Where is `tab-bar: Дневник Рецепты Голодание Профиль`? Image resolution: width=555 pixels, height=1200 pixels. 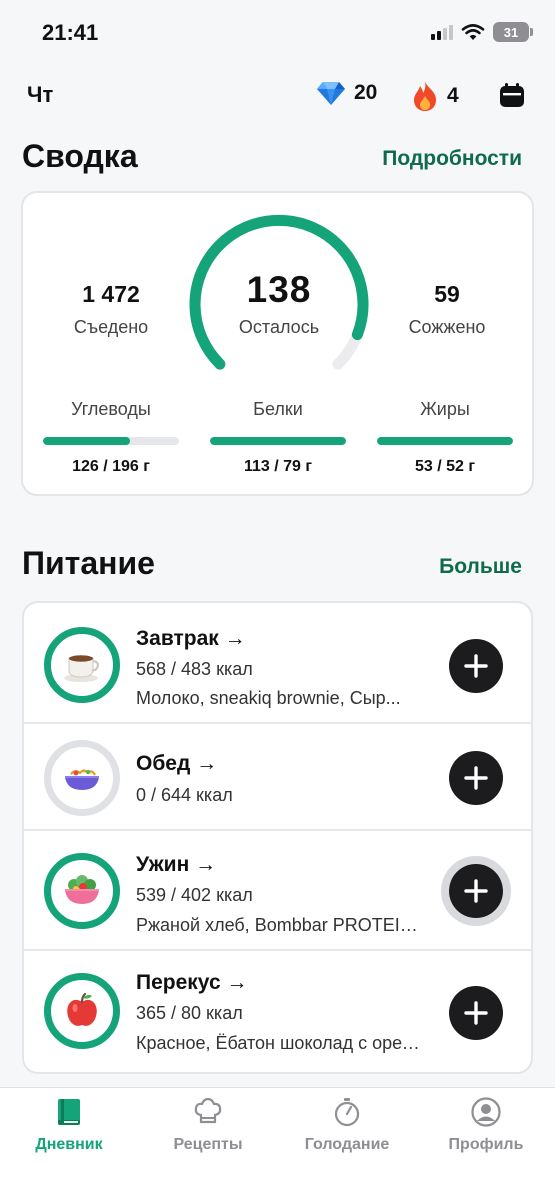 tab-bar: Дневник Рецепты Голодание Профиль is located at coordinates (277, 1143).